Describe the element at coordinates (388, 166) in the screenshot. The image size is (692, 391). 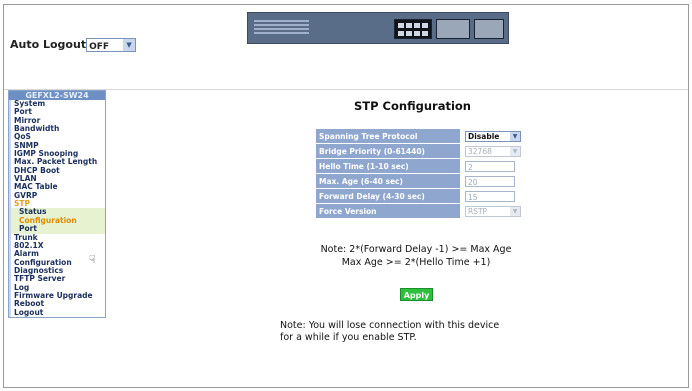
I see `field-label: Hello Time (1-10 sec)` at that location.